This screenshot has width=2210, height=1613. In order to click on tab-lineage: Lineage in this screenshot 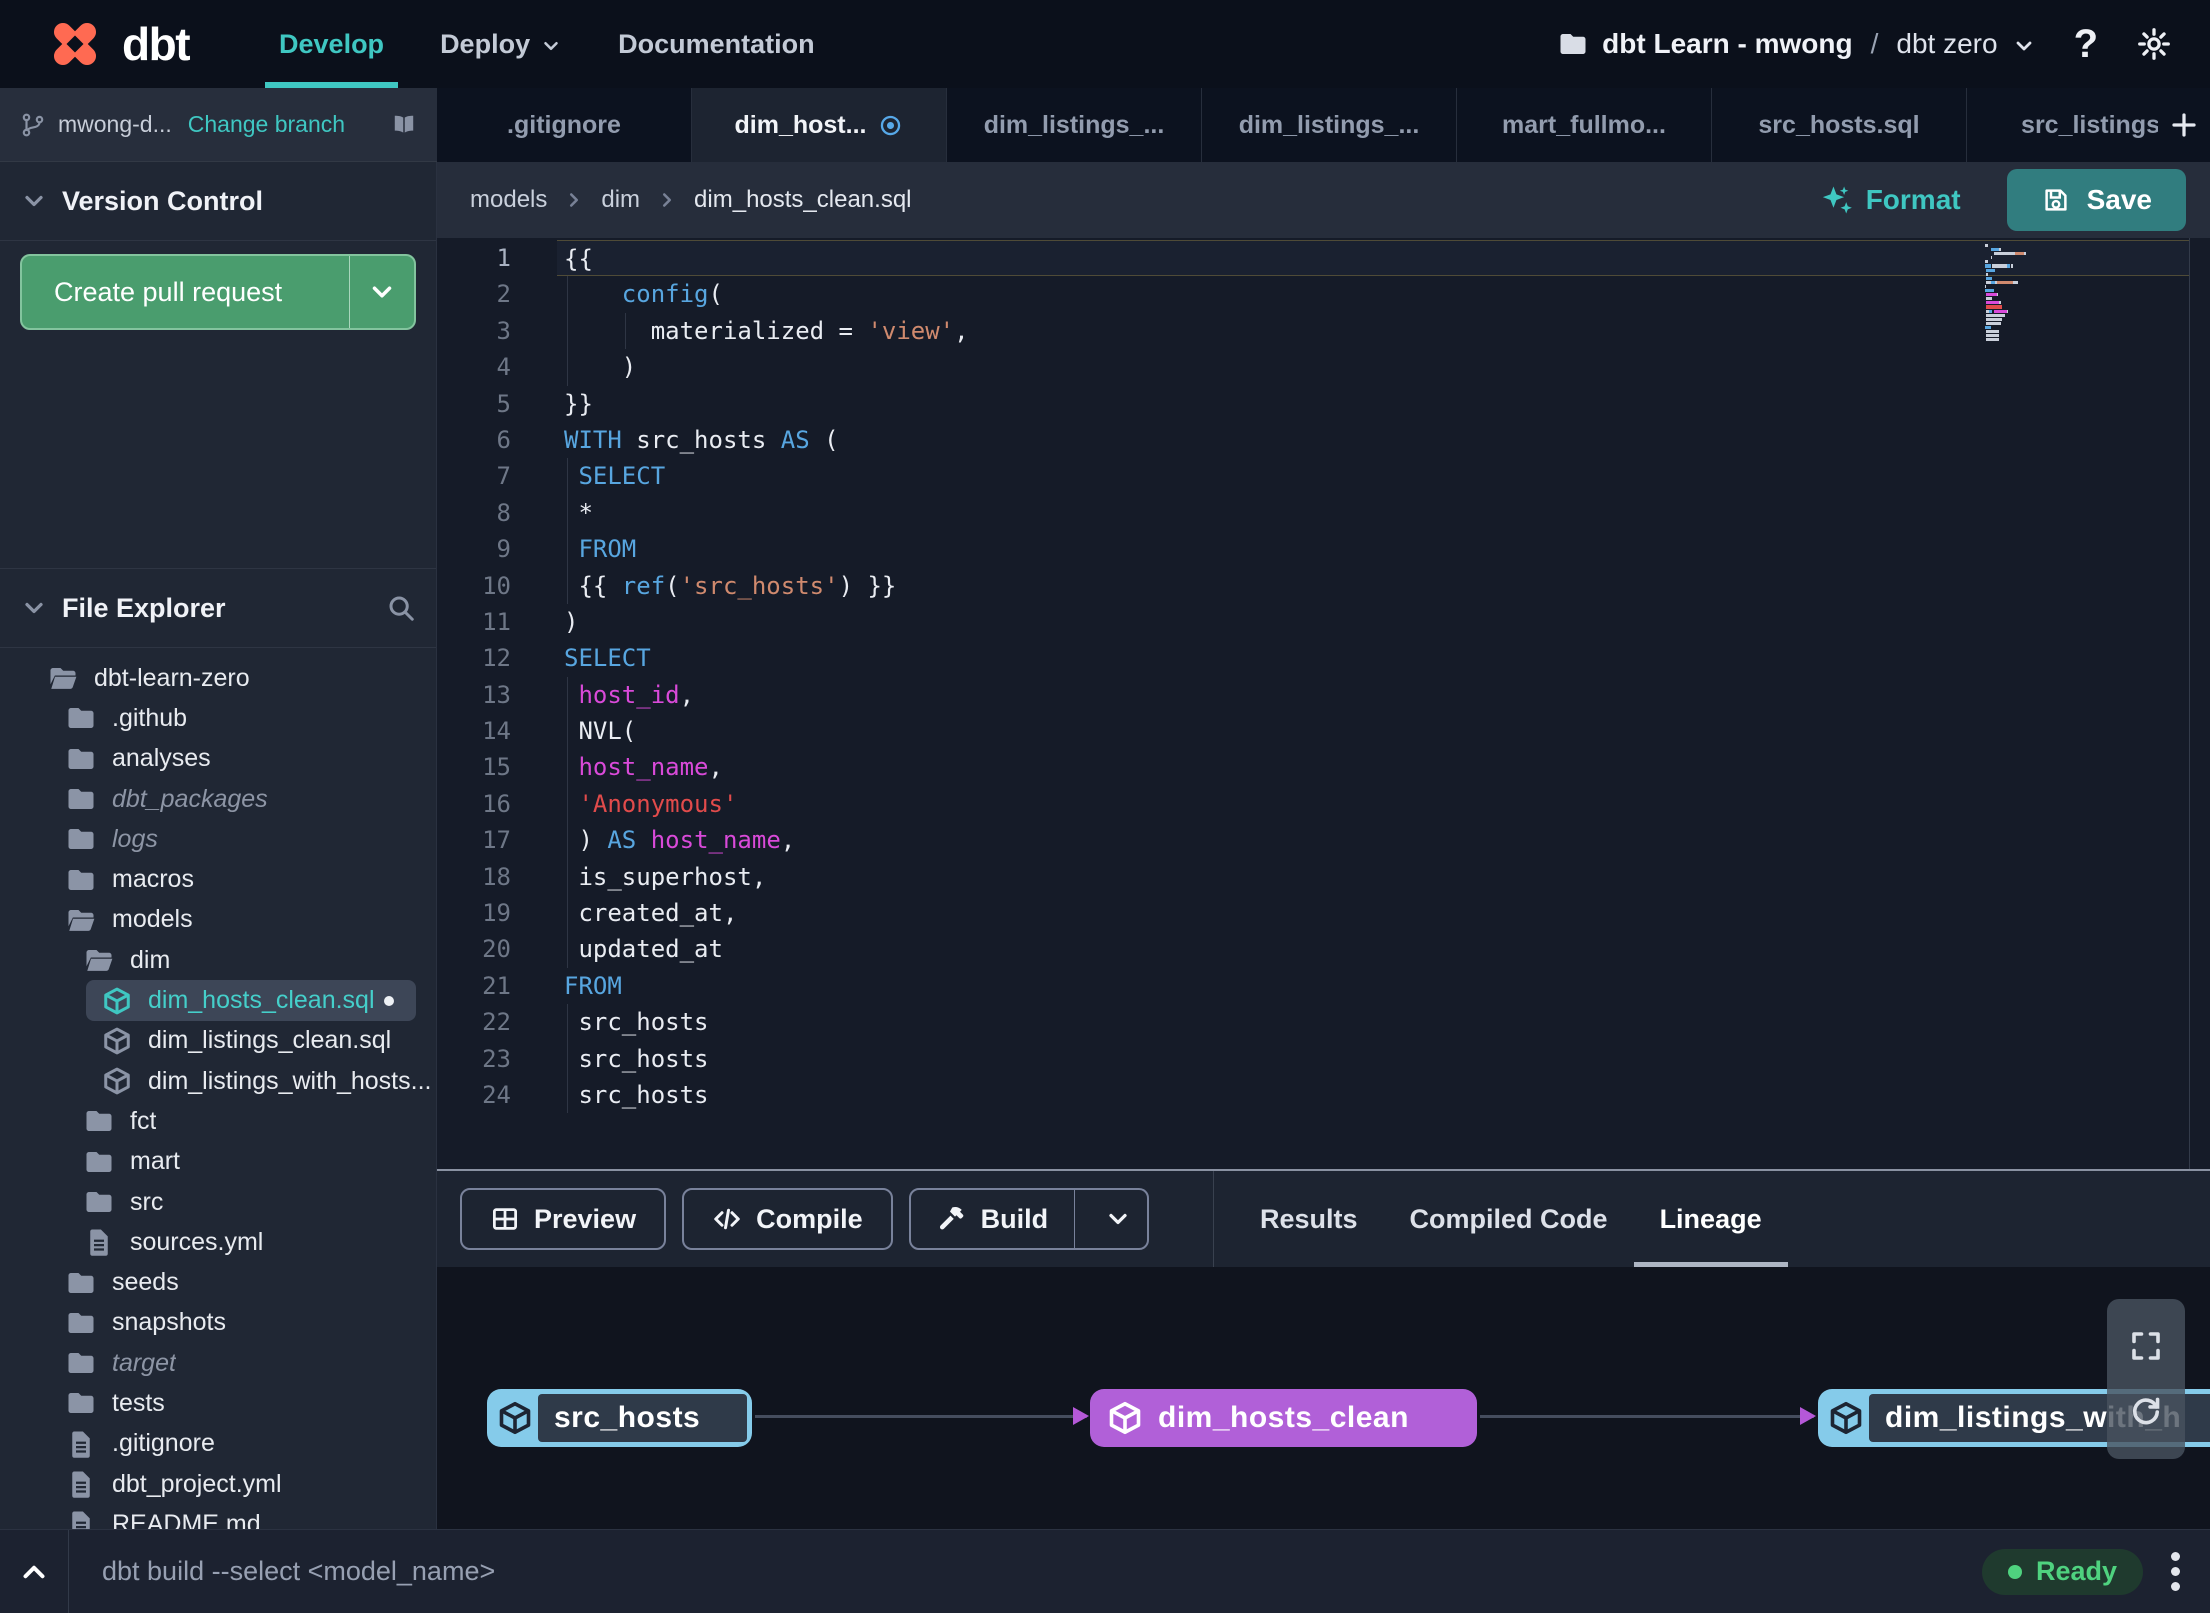, I will do `click(1710, 1219)`.